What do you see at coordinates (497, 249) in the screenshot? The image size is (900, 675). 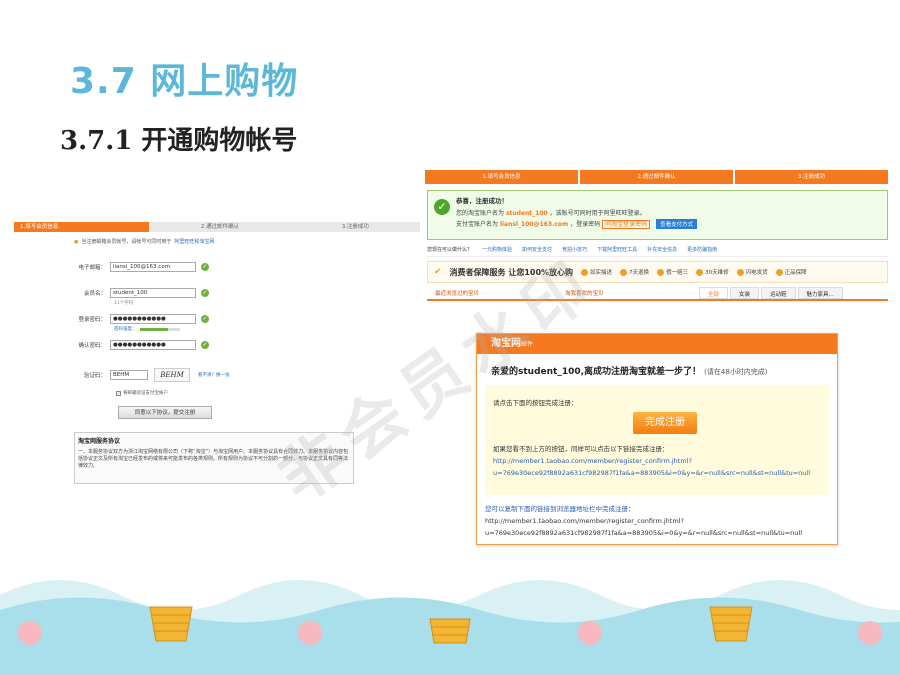 I see `link-item: 一元购物体验` at bounding box center [497, 249].